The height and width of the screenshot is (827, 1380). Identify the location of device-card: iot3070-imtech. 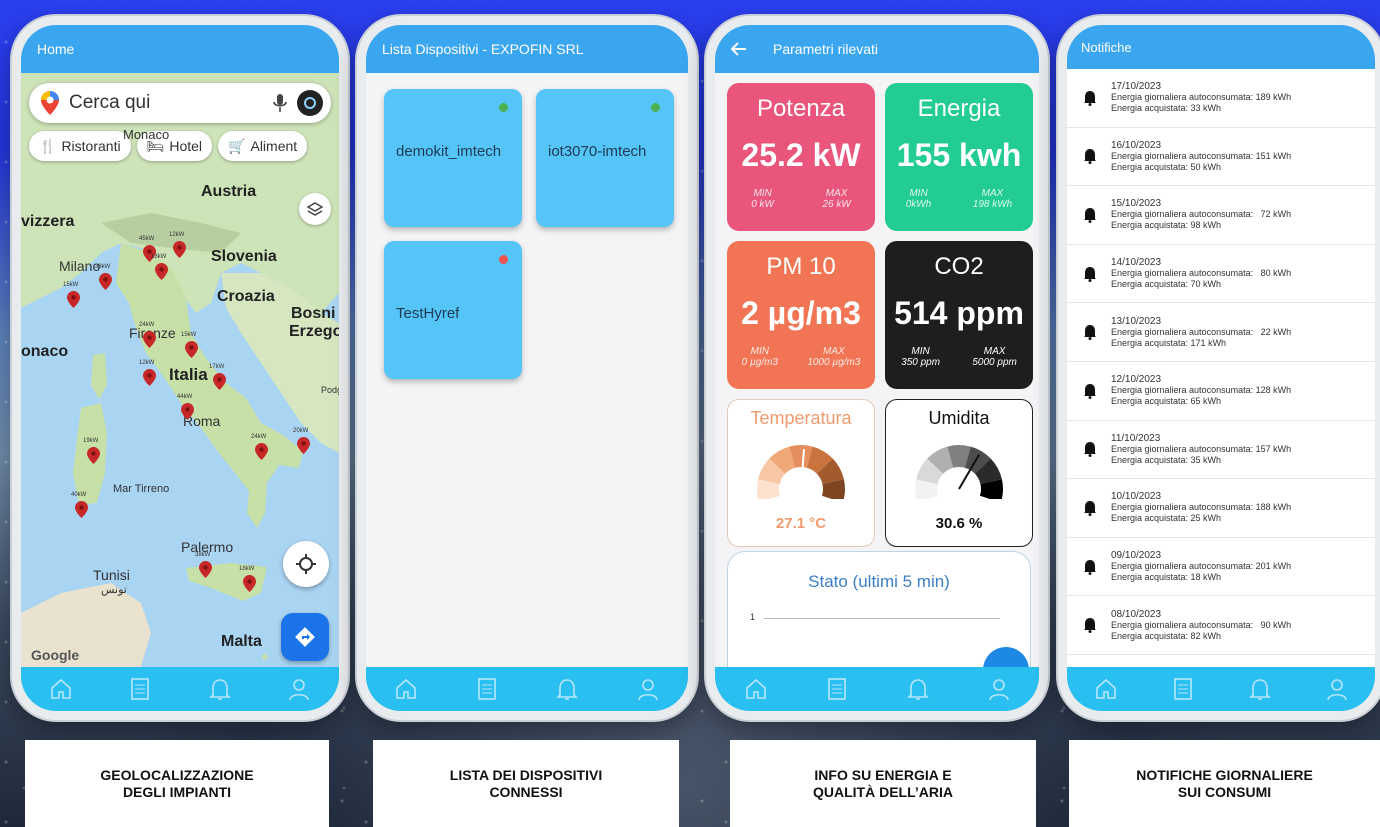
(605, 158).